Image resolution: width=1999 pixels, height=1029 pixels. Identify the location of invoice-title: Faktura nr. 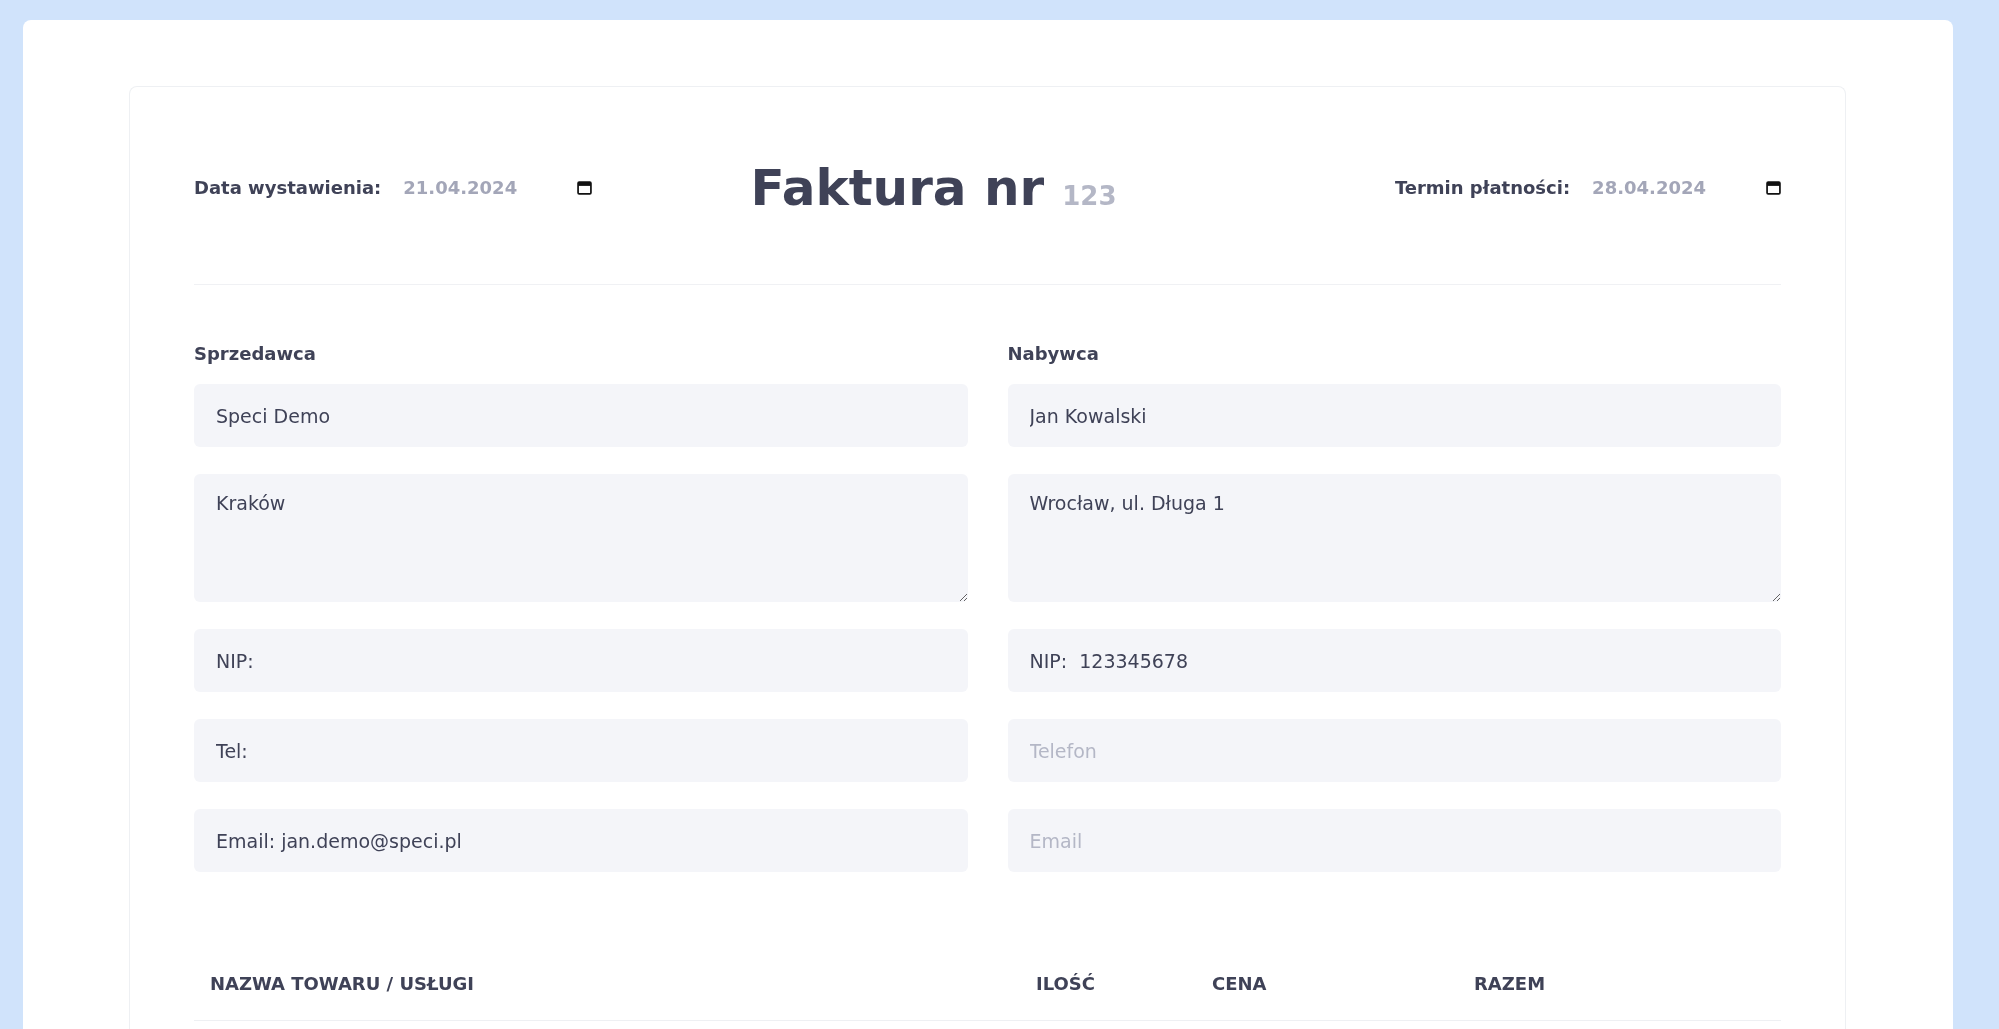
(897, 187).